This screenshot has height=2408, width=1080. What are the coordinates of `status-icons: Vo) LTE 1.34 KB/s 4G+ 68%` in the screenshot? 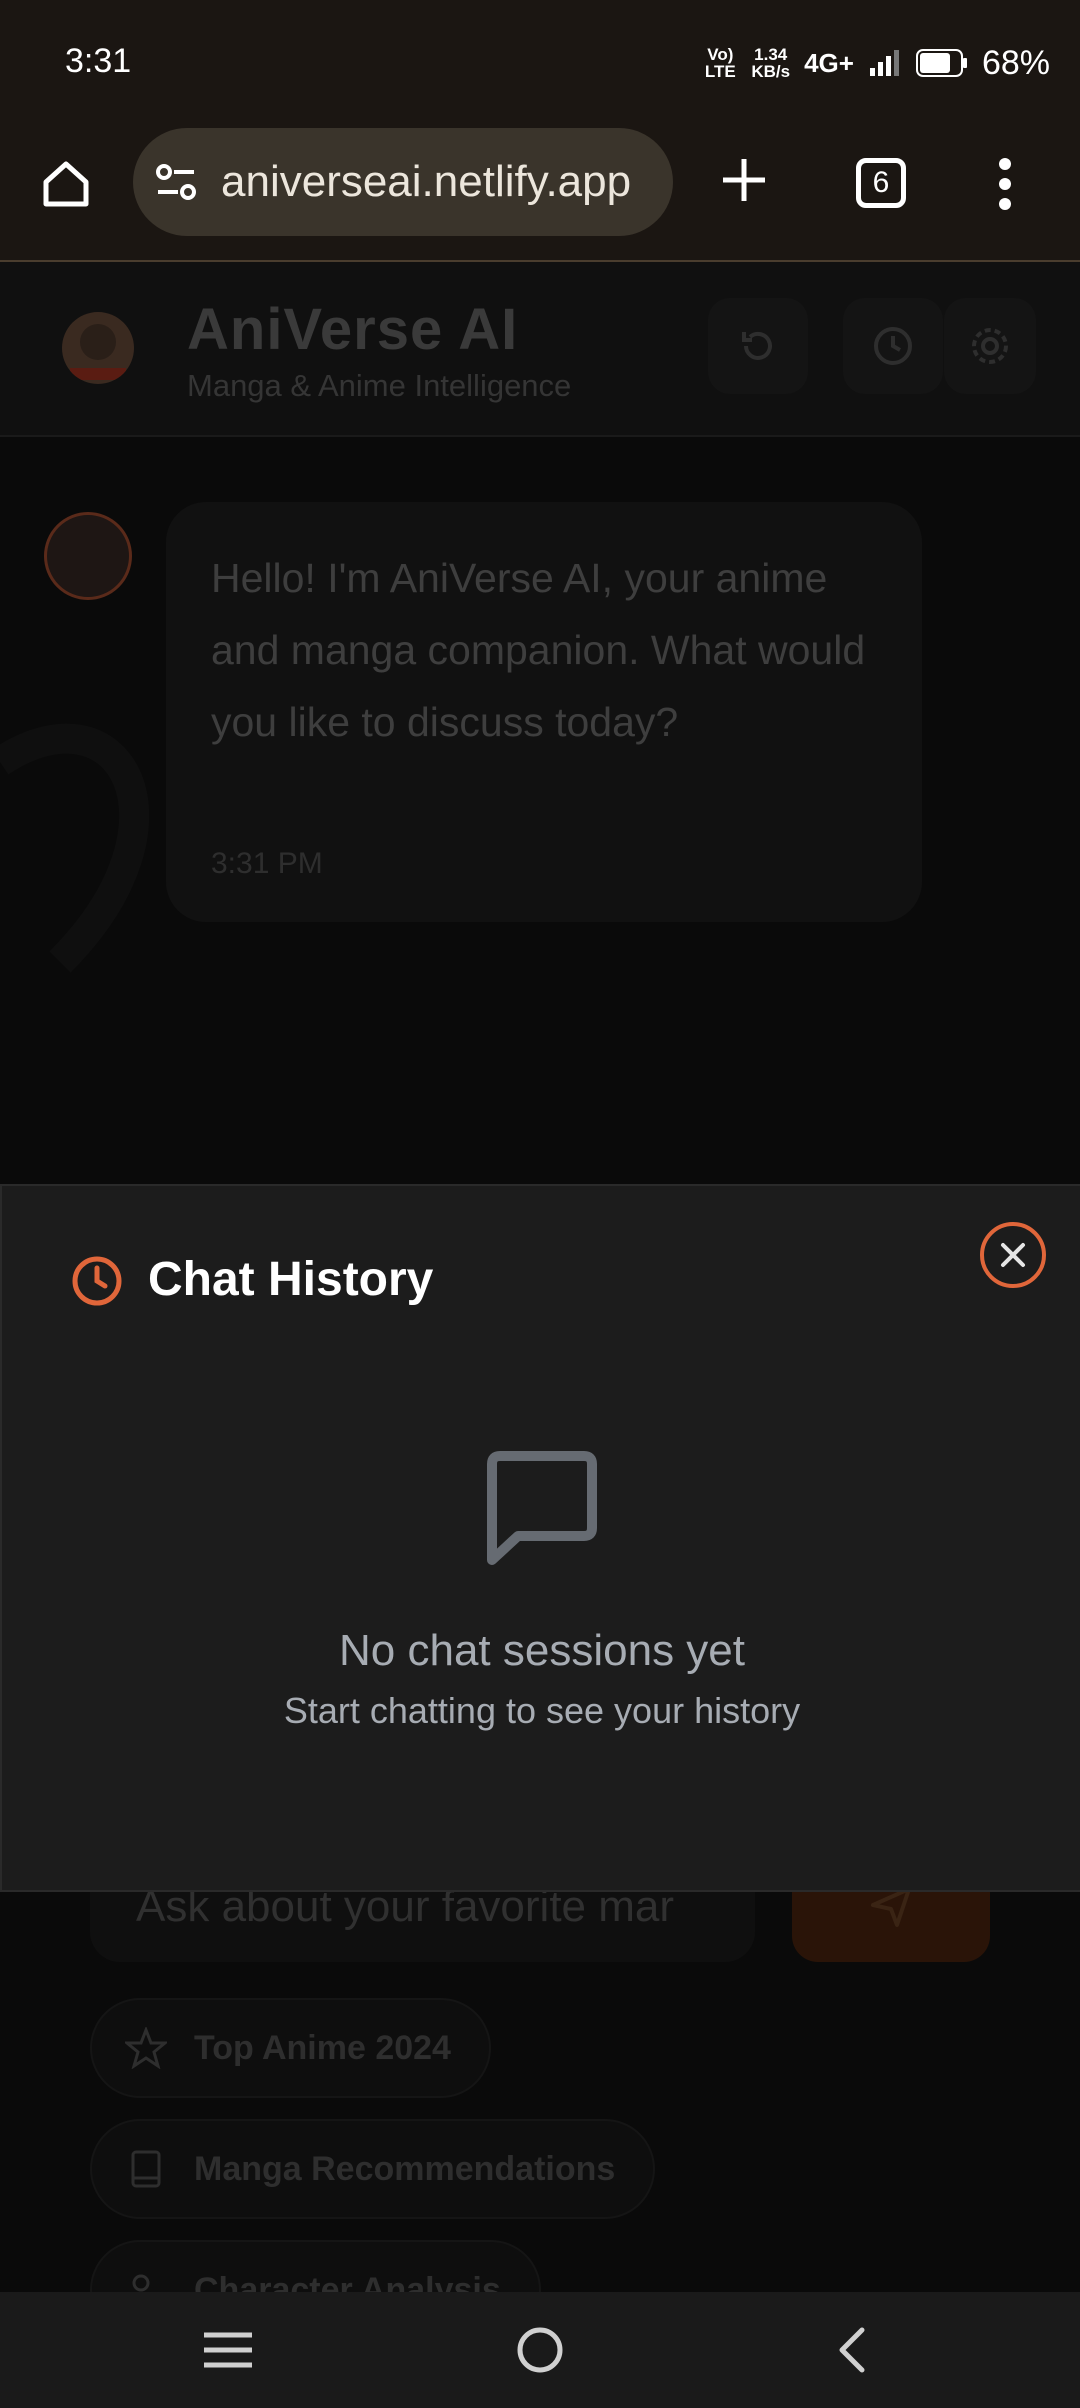 It's located at (876, 63).